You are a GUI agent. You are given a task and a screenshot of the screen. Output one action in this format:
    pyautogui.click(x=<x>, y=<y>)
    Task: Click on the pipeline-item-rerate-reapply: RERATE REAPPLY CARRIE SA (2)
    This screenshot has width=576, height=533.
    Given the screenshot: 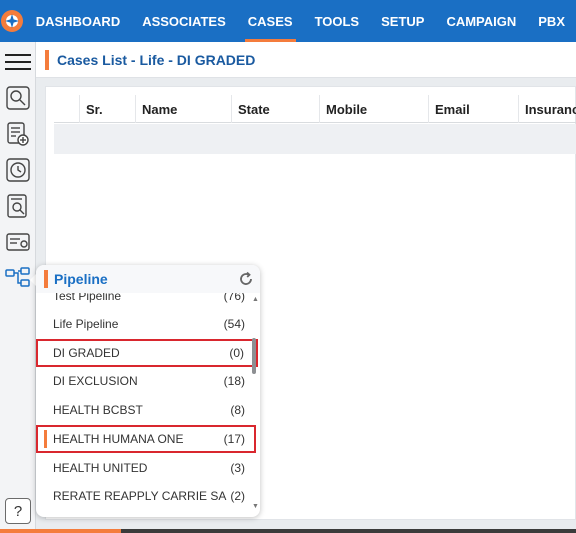 What is the action you would take?
    pyautogui.click(x=143, y=496)
    